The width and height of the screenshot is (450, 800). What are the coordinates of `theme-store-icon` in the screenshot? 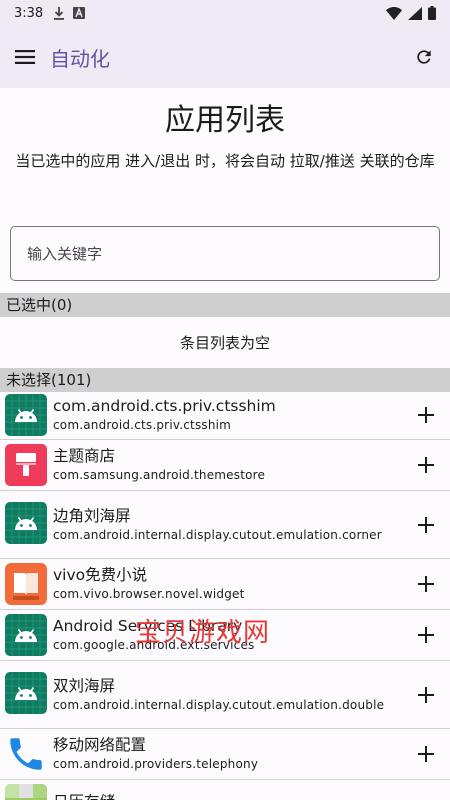 It's located at (26, 465).